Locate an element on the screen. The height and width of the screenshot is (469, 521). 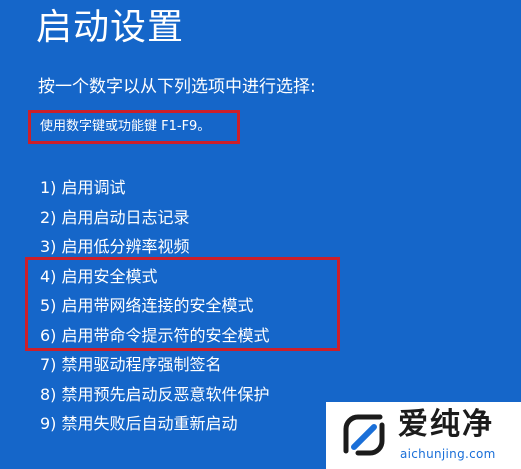
option-enable-boot-logging: 2) 启用启动日志记录 is located at coordinates (155, 218).